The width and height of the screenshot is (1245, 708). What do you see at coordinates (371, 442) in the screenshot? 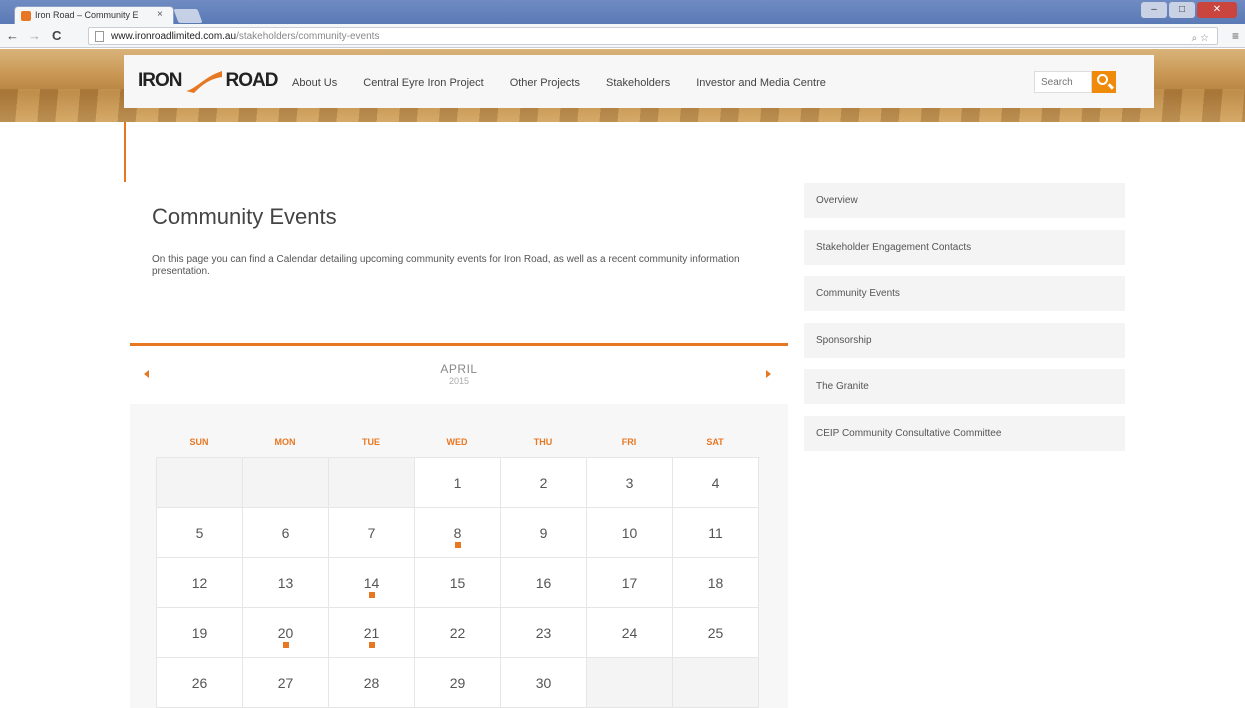
I see `day-of-week-label: TUE` at bounding box center [371, 442].